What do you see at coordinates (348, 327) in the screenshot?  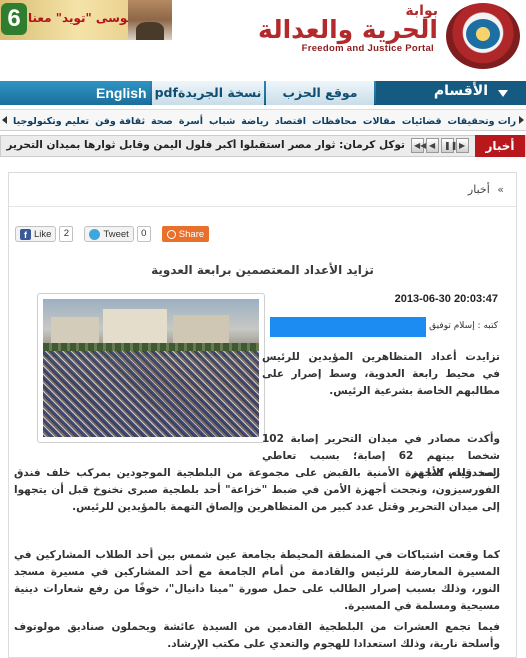 I see `redacted-box` at bounding box center [348, 327].